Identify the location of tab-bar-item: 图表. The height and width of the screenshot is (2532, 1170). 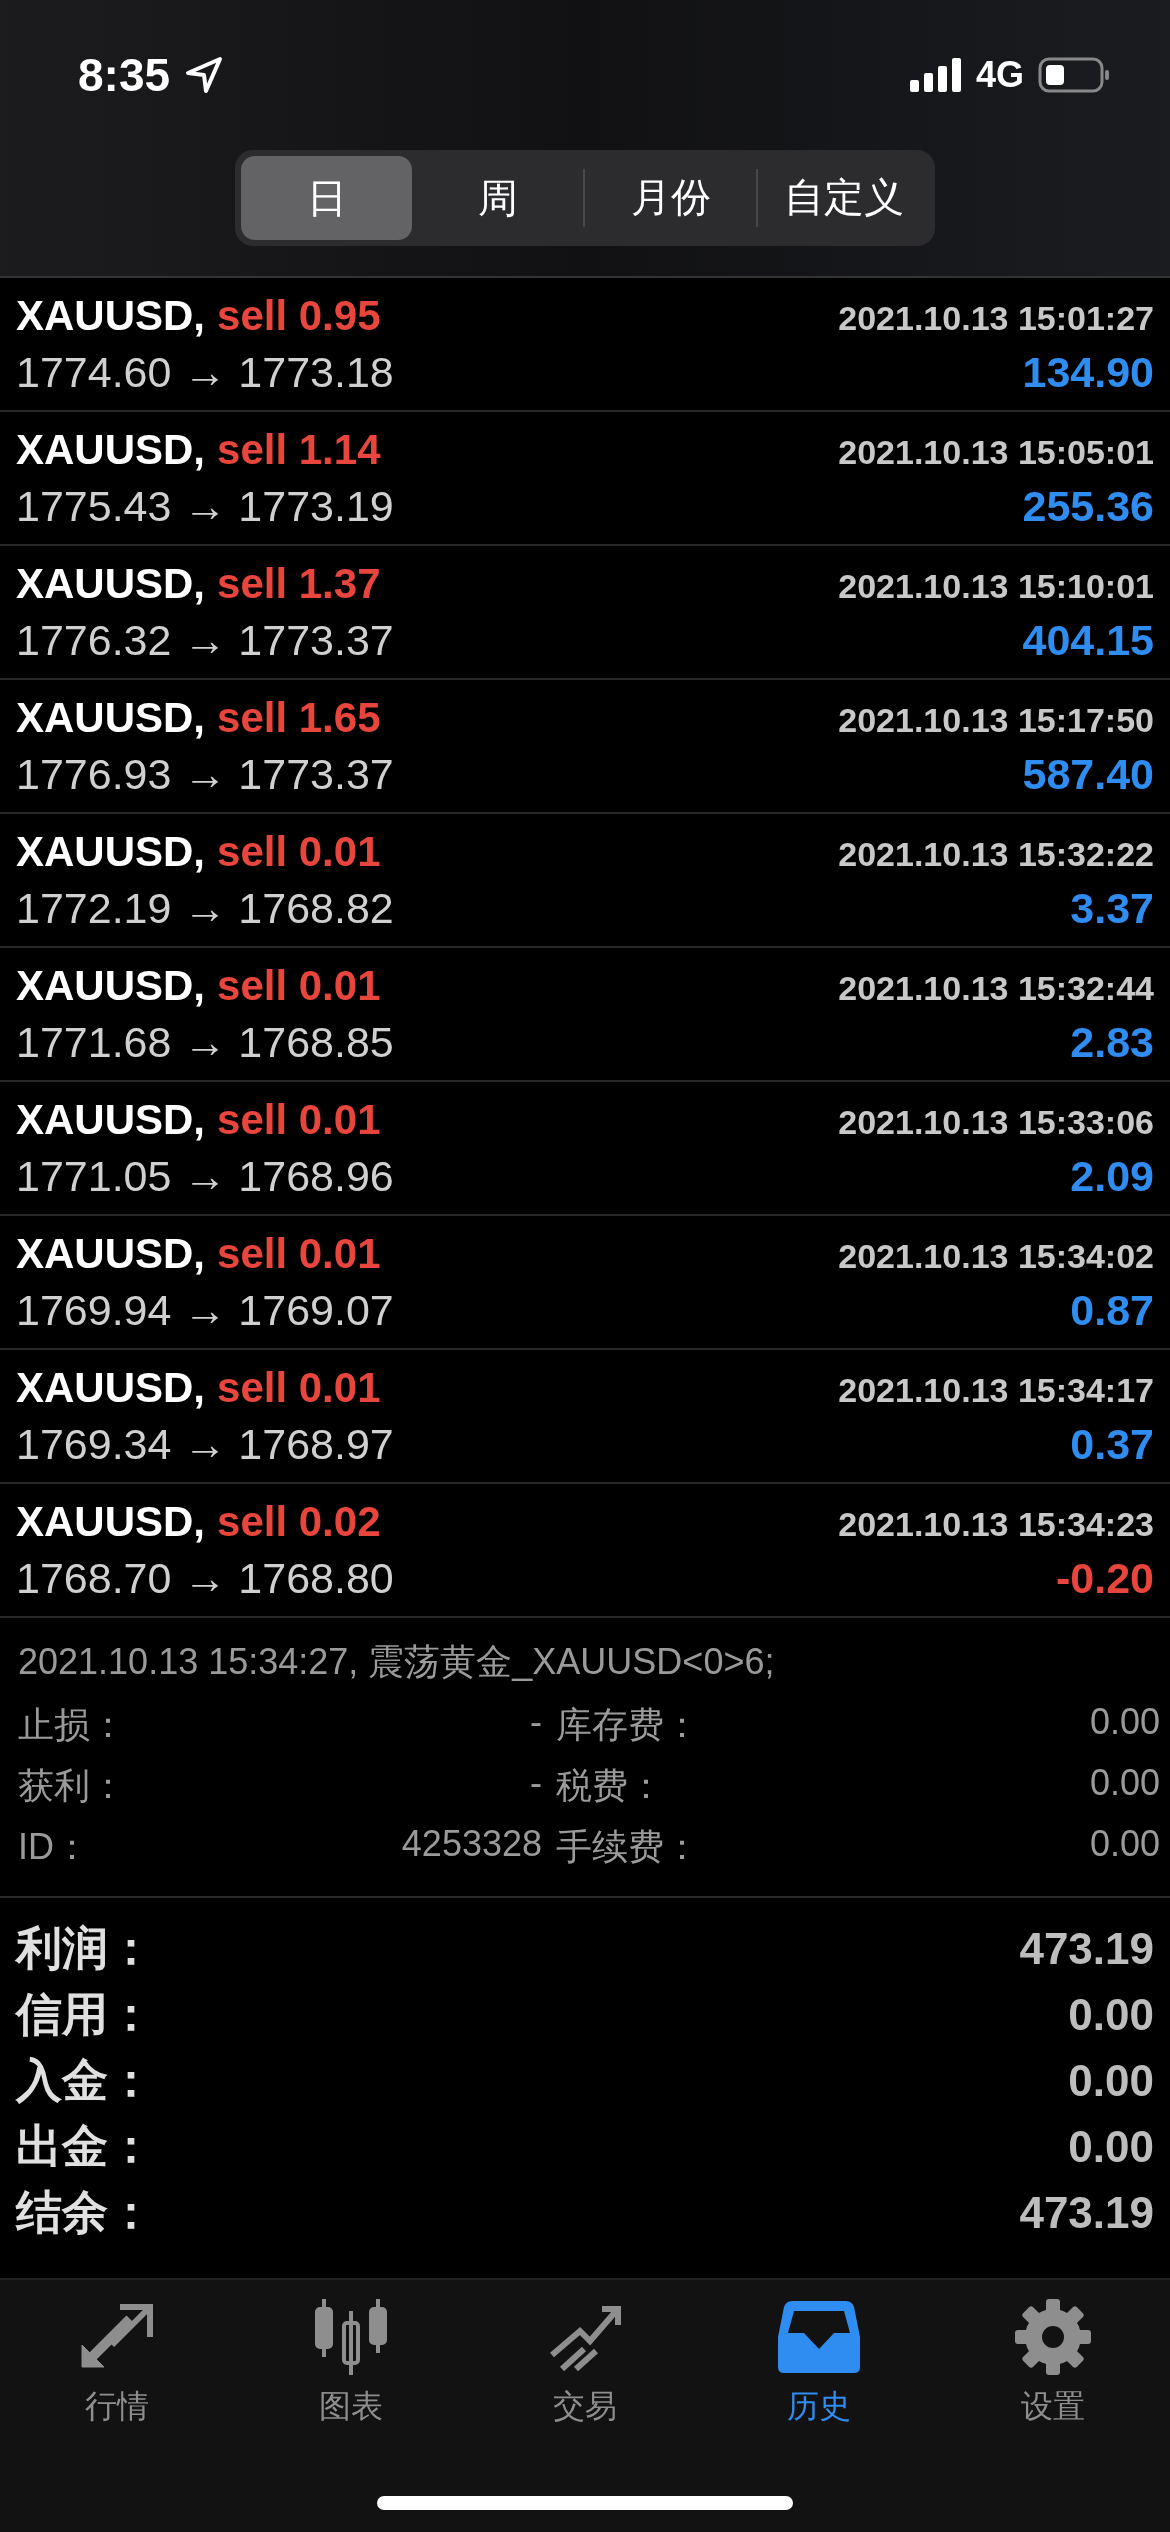
(351, 2363).